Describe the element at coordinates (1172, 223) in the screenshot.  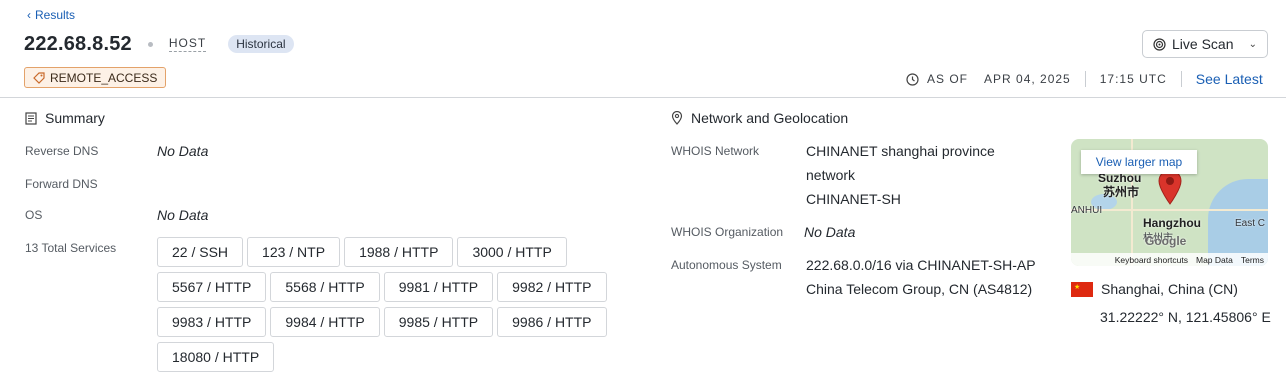
I see `map-city-label: Hangzhou` at that location.